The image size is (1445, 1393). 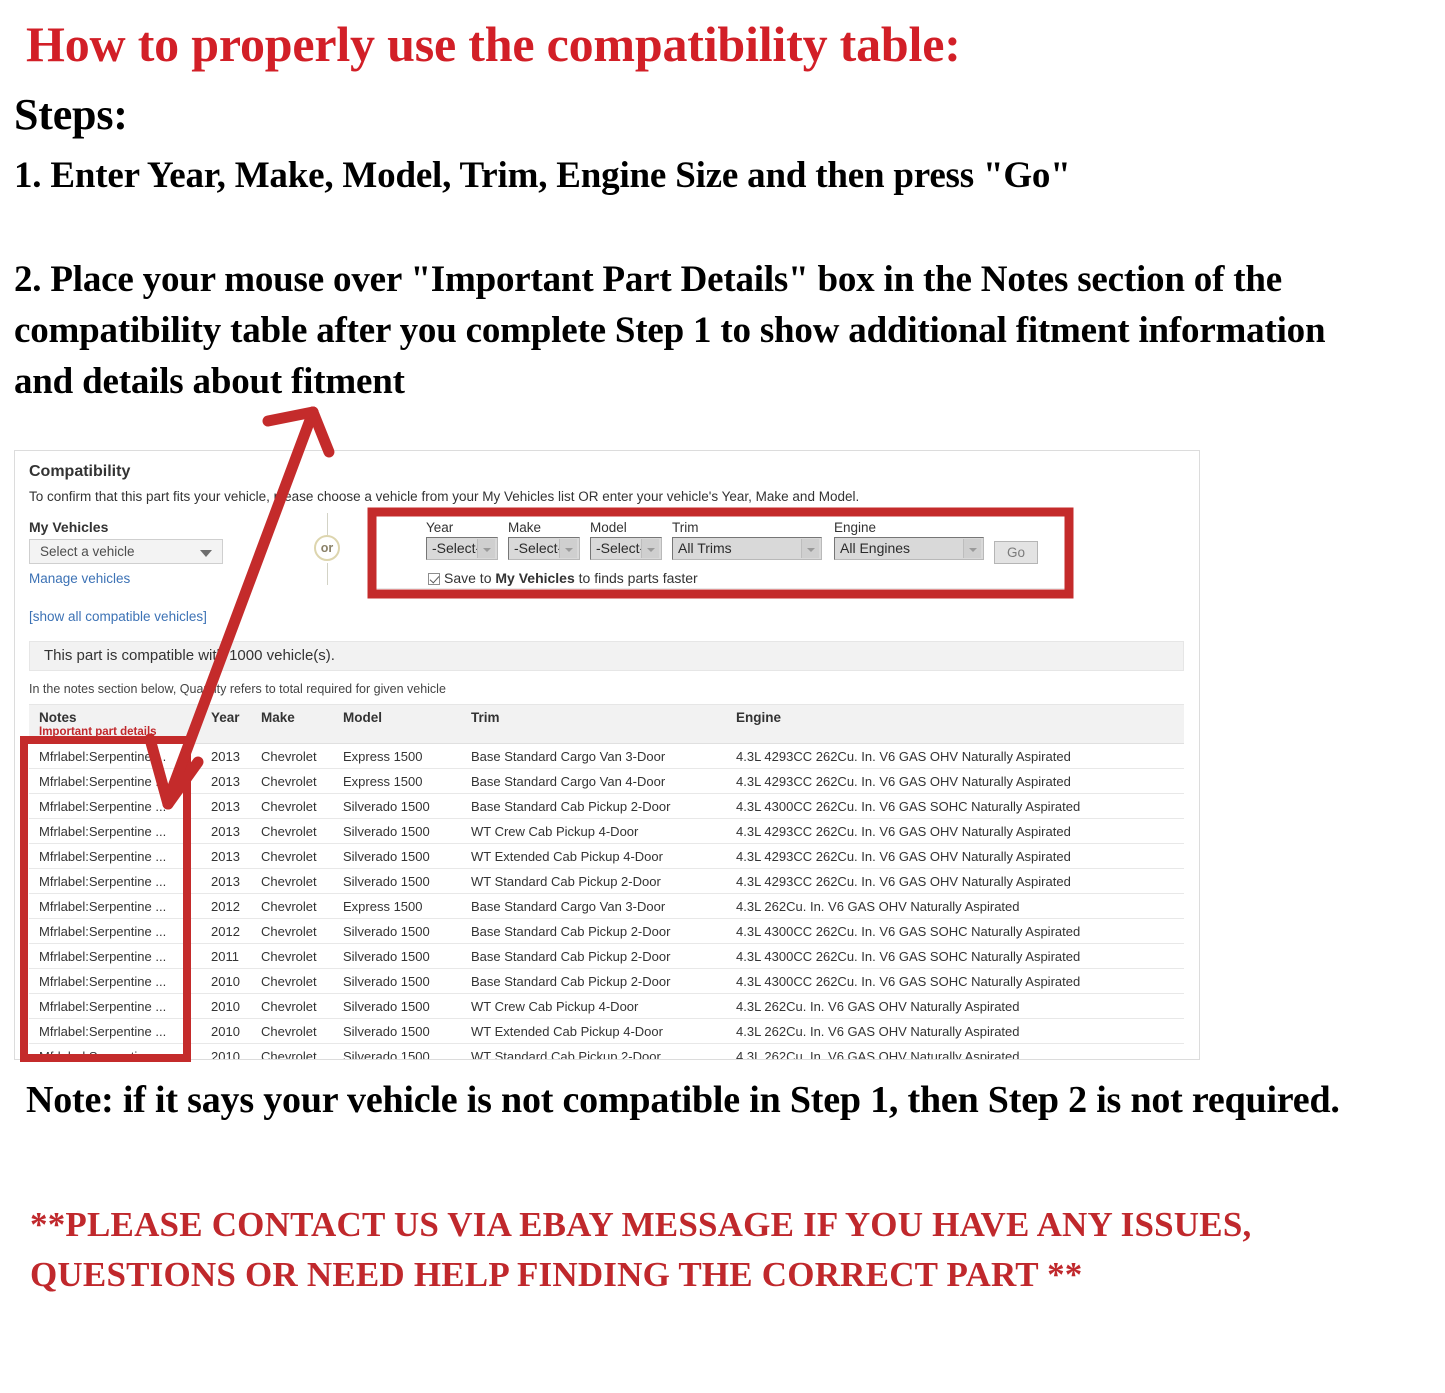 I want to click on trim-select: All Trims, so click(x=747, y=548).